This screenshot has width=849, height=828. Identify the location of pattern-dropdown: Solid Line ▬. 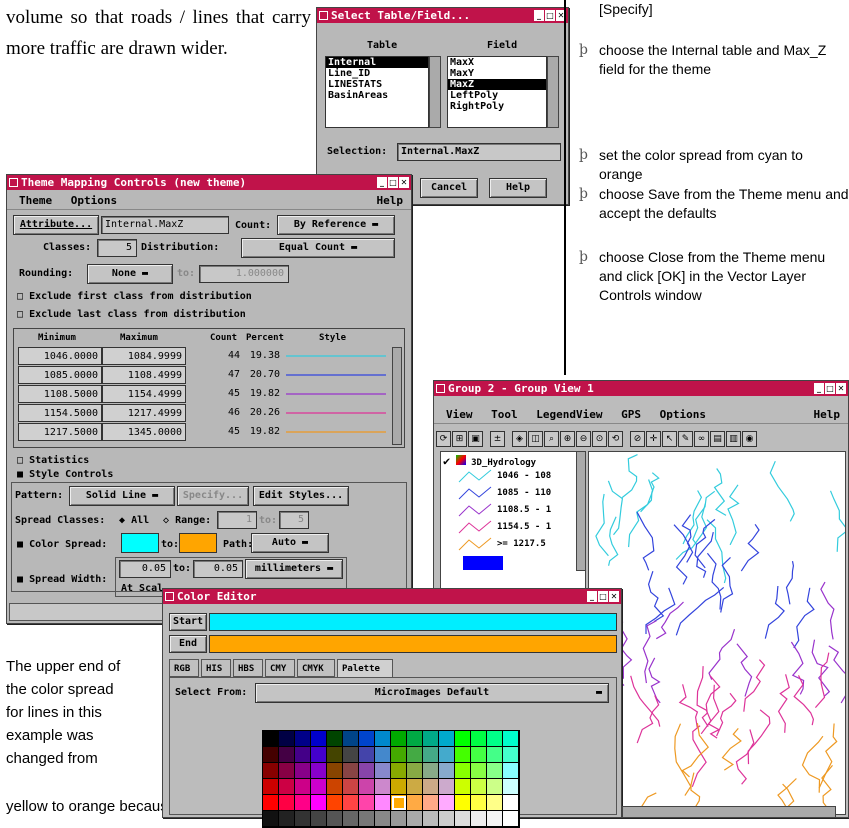
(122, 496).